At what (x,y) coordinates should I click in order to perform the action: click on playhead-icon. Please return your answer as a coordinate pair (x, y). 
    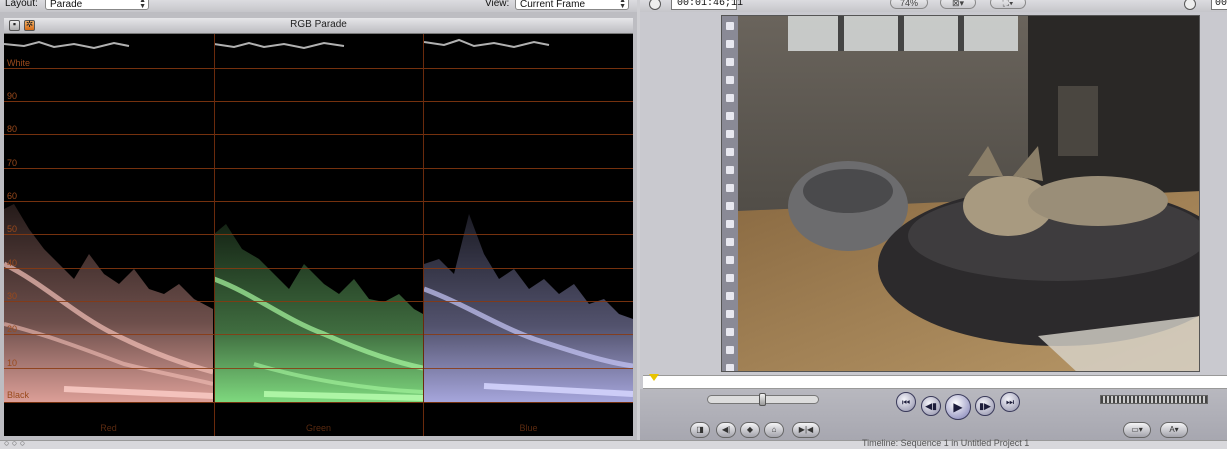
    Looking at the image, I should click on (654, 377).